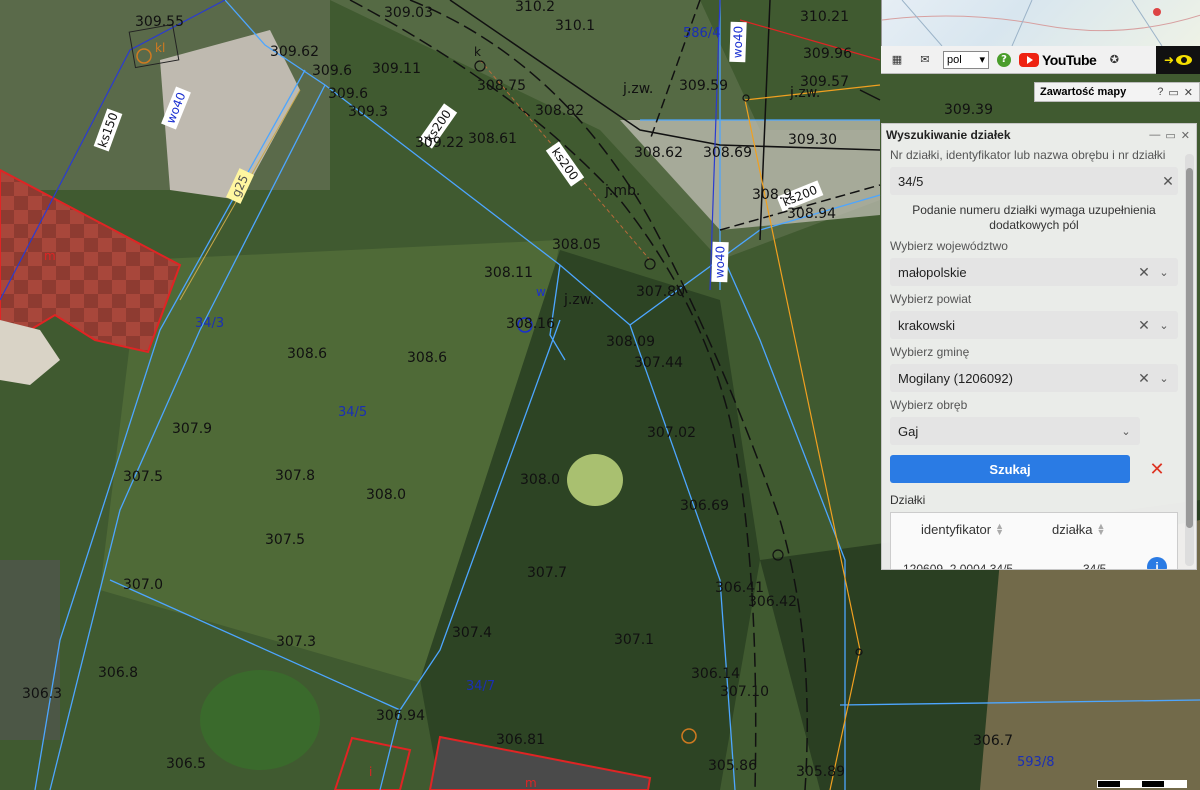 Image resolution: width=1200 pixels, height=790 pixels. I want to click on precinct-label: Wybierz obręb, so click(929, 405).